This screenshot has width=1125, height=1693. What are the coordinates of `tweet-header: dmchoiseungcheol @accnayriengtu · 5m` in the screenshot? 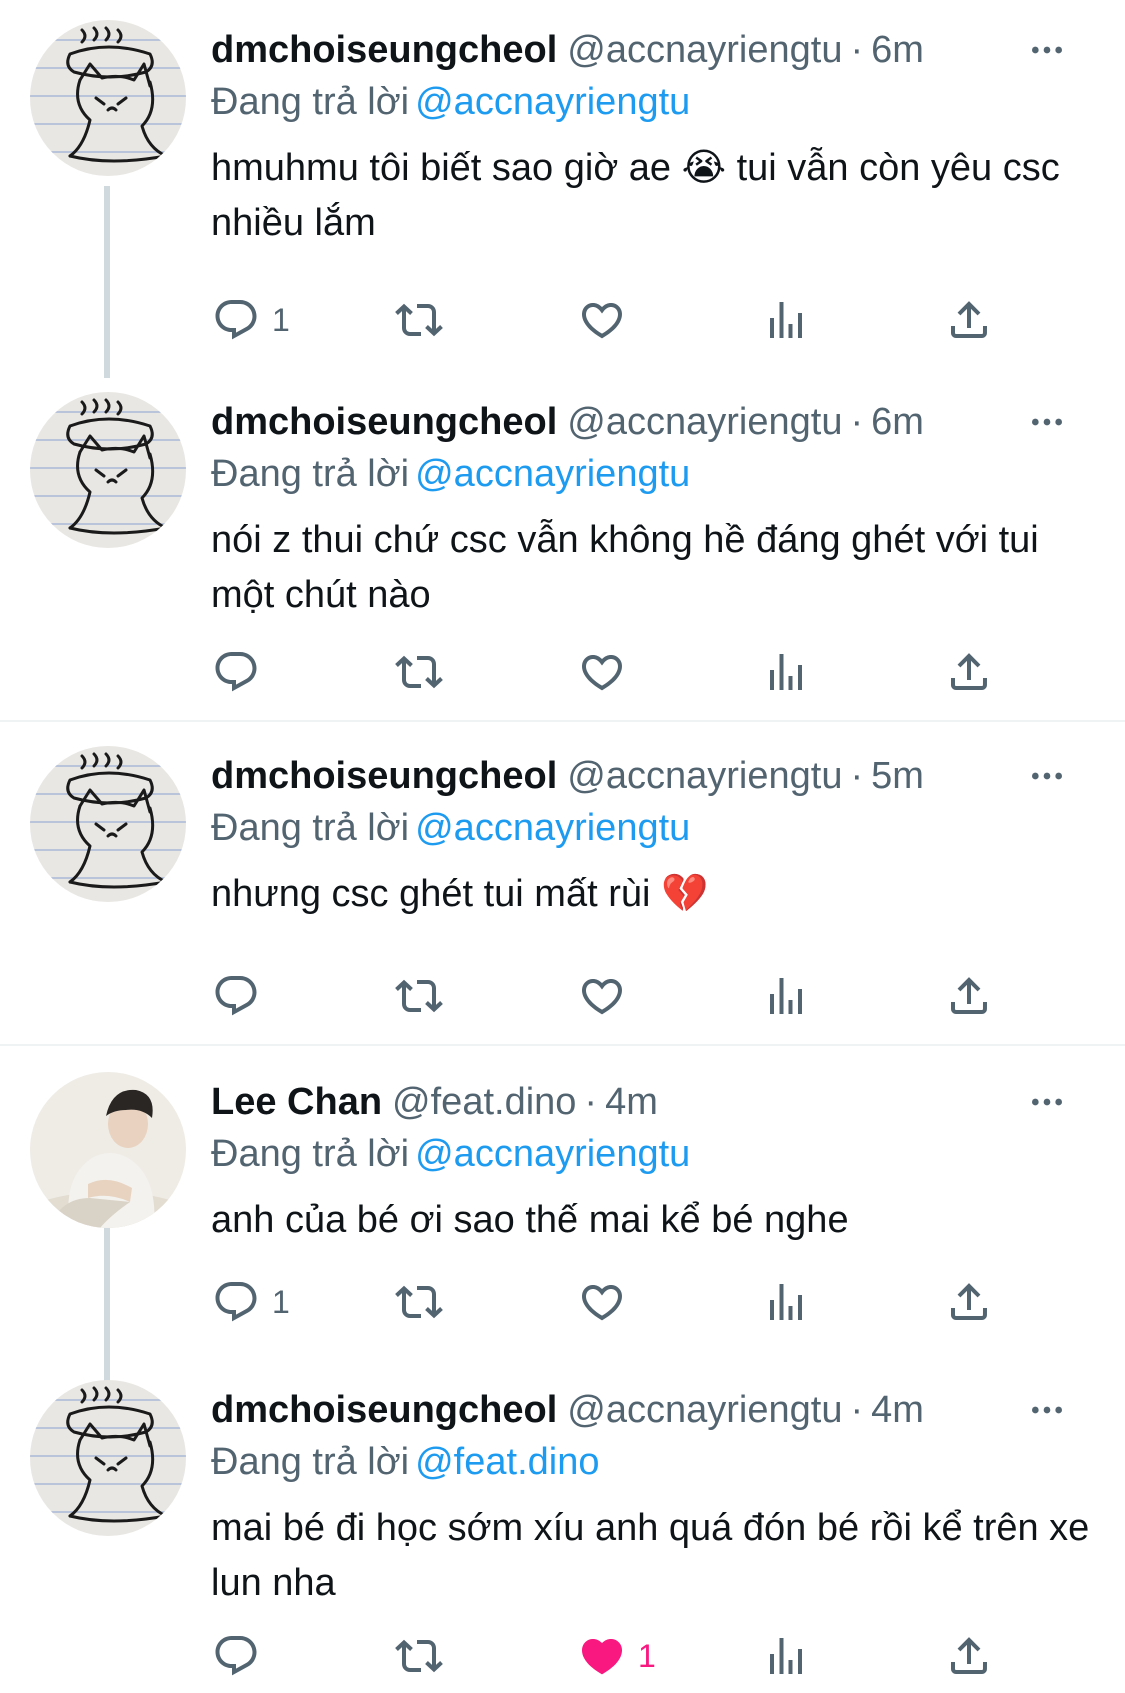 It's located at (658, 776).